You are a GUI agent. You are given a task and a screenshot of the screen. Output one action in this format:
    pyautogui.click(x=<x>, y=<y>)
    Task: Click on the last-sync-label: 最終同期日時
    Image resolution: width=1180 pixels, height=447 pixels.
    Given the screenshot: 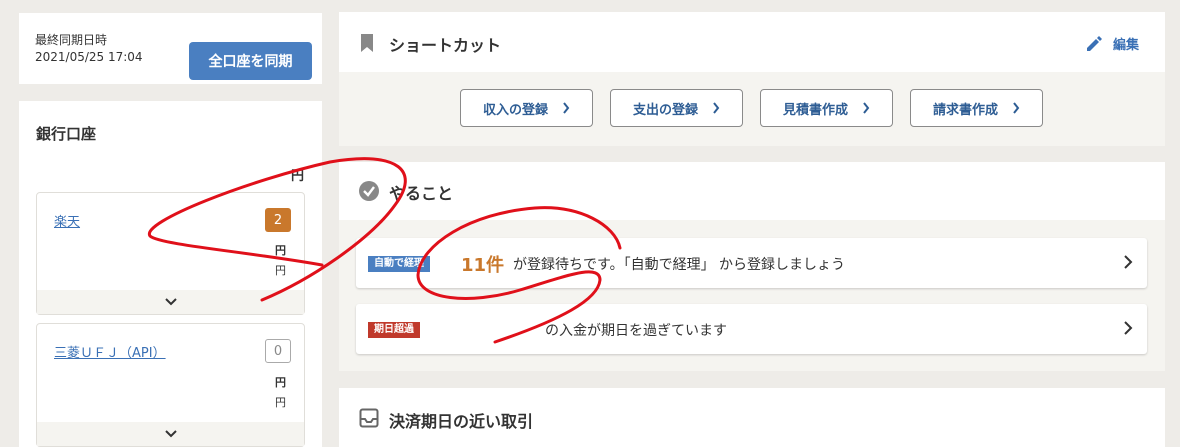 What is the action you would take?
    pyautogui.click(x=71, y=40)
    